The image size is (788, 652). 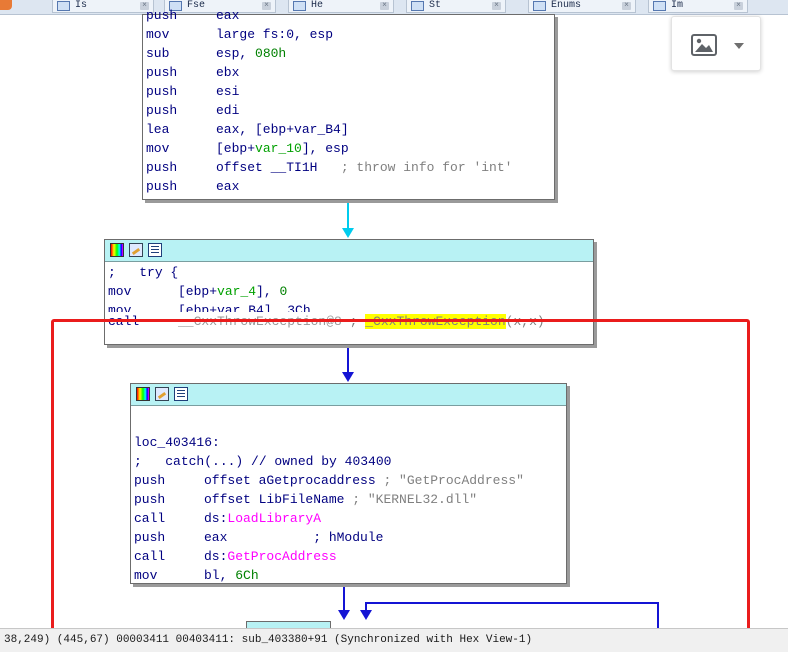 I want to click on mnemonic: lea, so click(x=158, y=129).